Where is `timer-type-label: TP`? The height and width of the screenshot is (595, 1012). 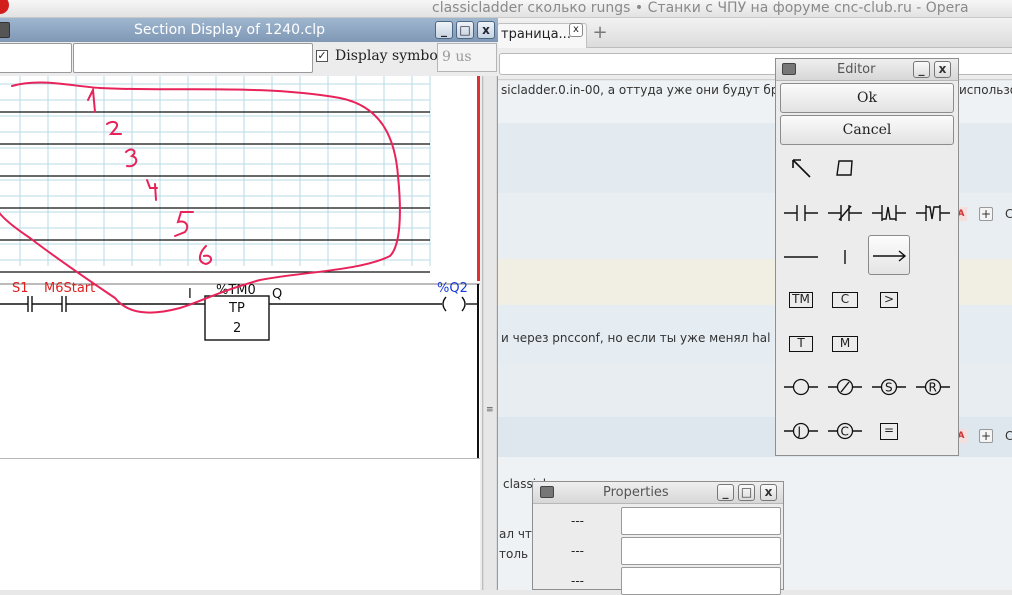
timer-type-label: TP is located at coordinates (236, 308).